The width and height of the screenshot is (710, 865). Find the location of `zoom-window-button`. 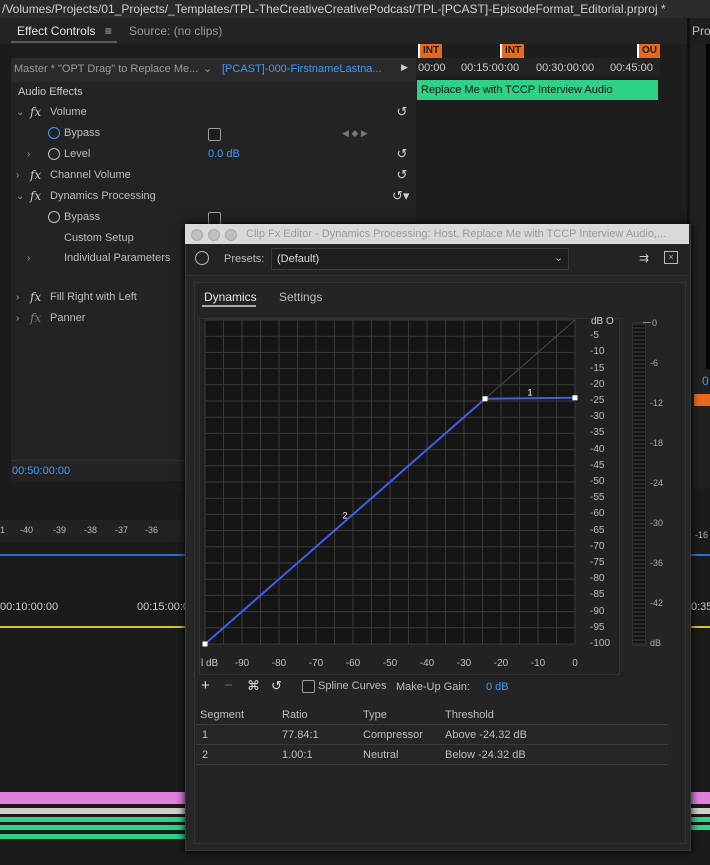

zoom-window-button is located at coordinates (231, 235).